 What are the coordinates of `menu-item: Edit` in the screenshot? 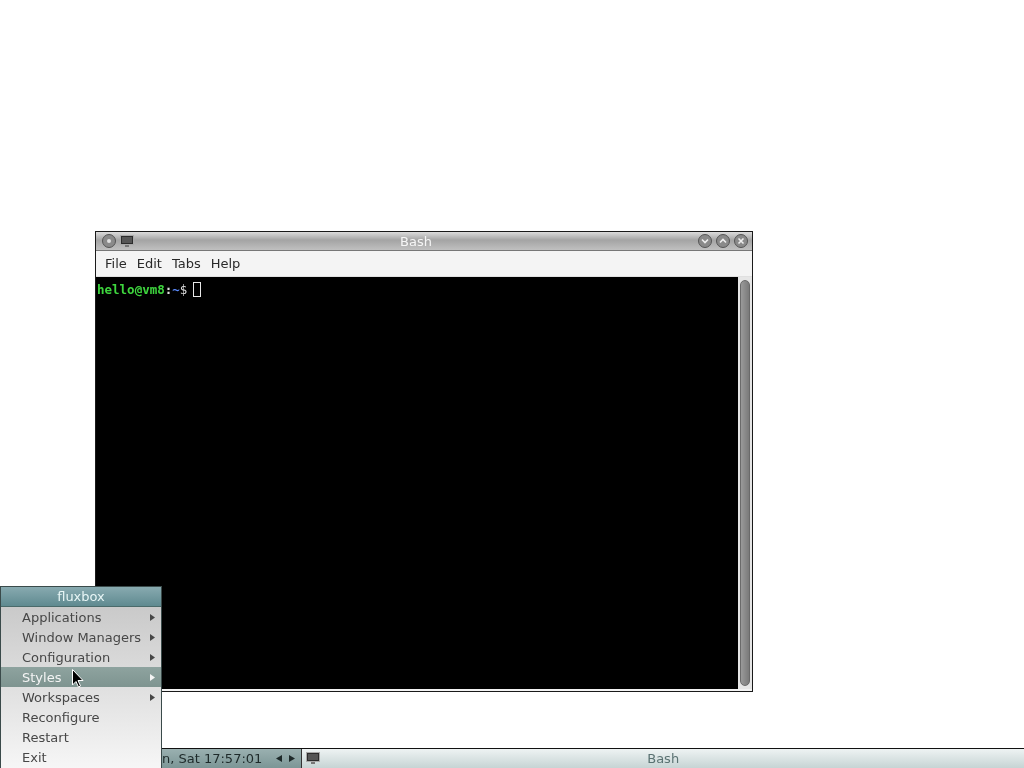 It's located at (149, 263).